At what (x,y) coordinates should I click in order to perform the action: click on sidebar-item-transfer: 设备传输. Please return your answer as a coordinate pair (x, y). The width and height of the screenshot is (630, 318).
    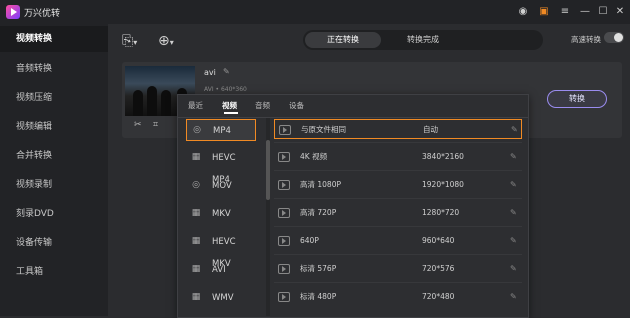
    Looking at the image, I should click on (54, 243).